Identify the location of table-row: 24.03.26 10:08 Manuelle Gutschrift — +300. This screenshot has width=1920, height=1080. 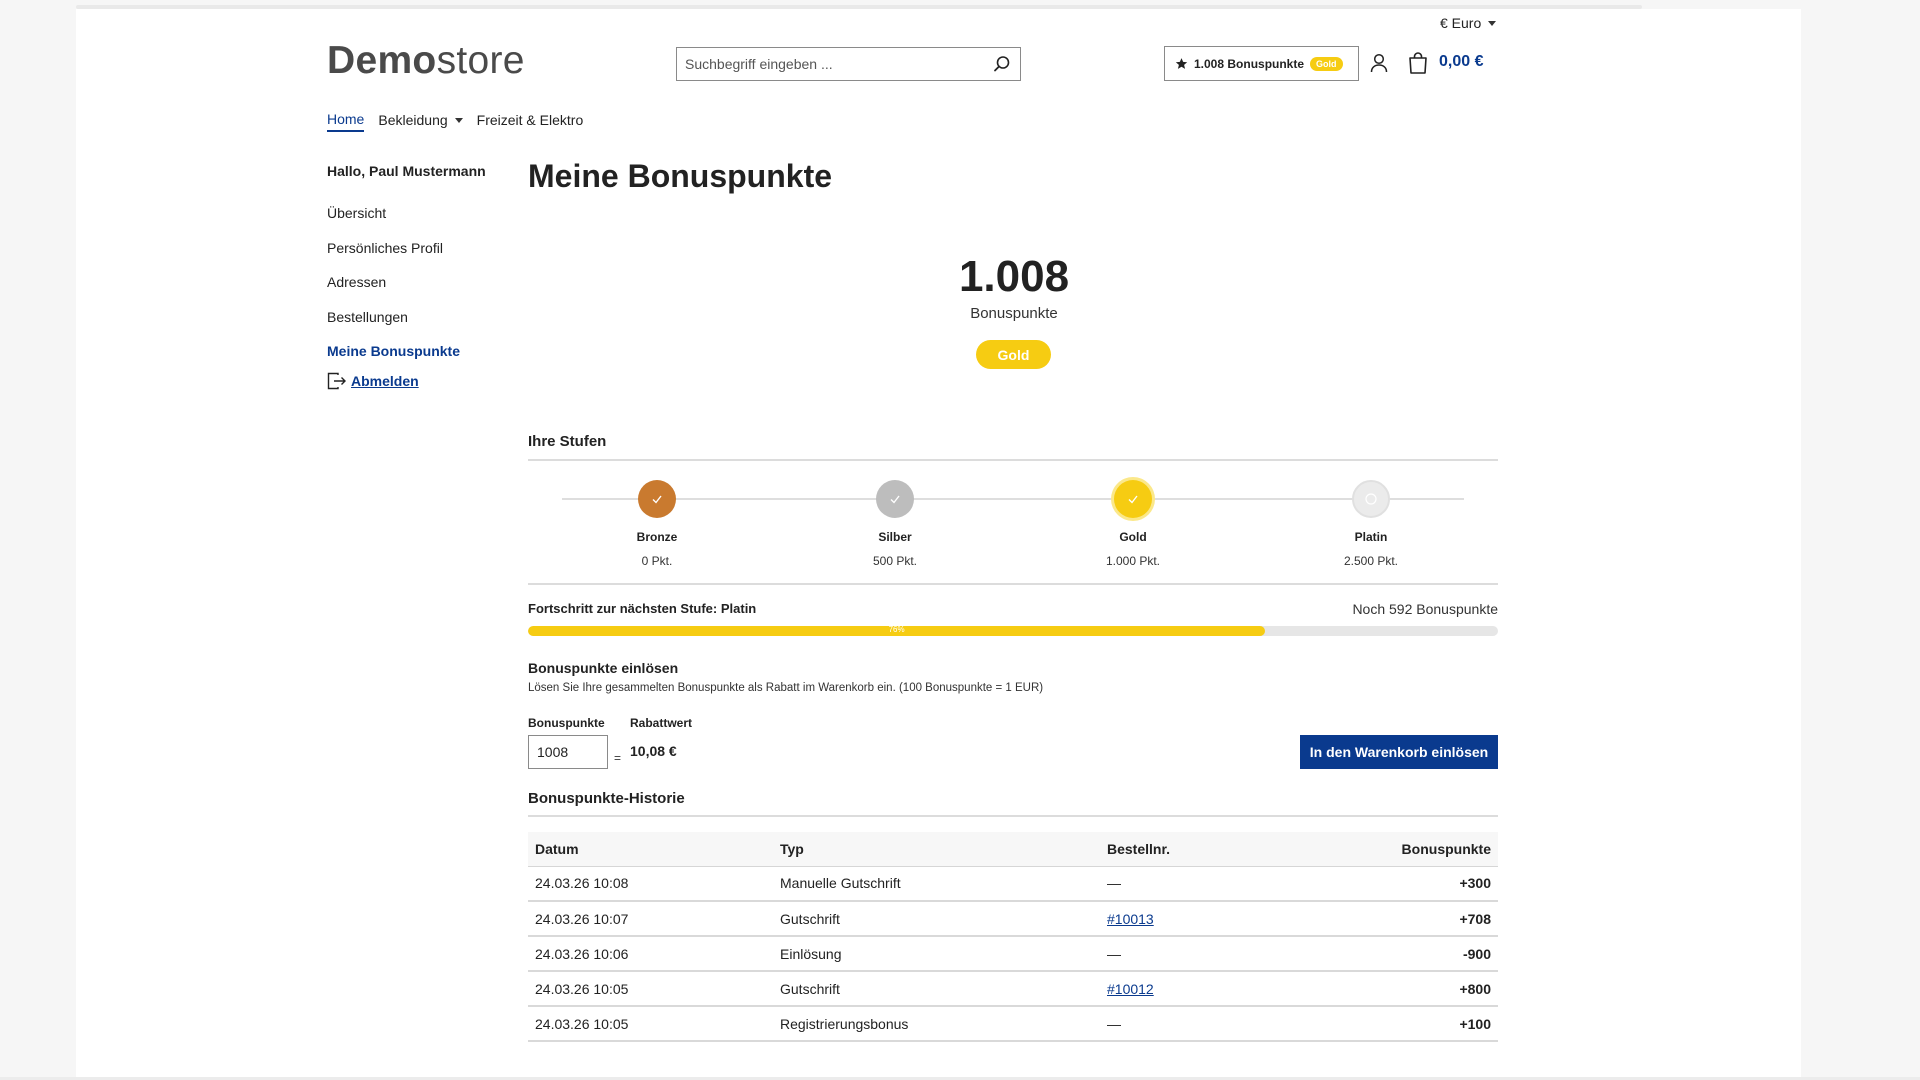
(1013, 884).